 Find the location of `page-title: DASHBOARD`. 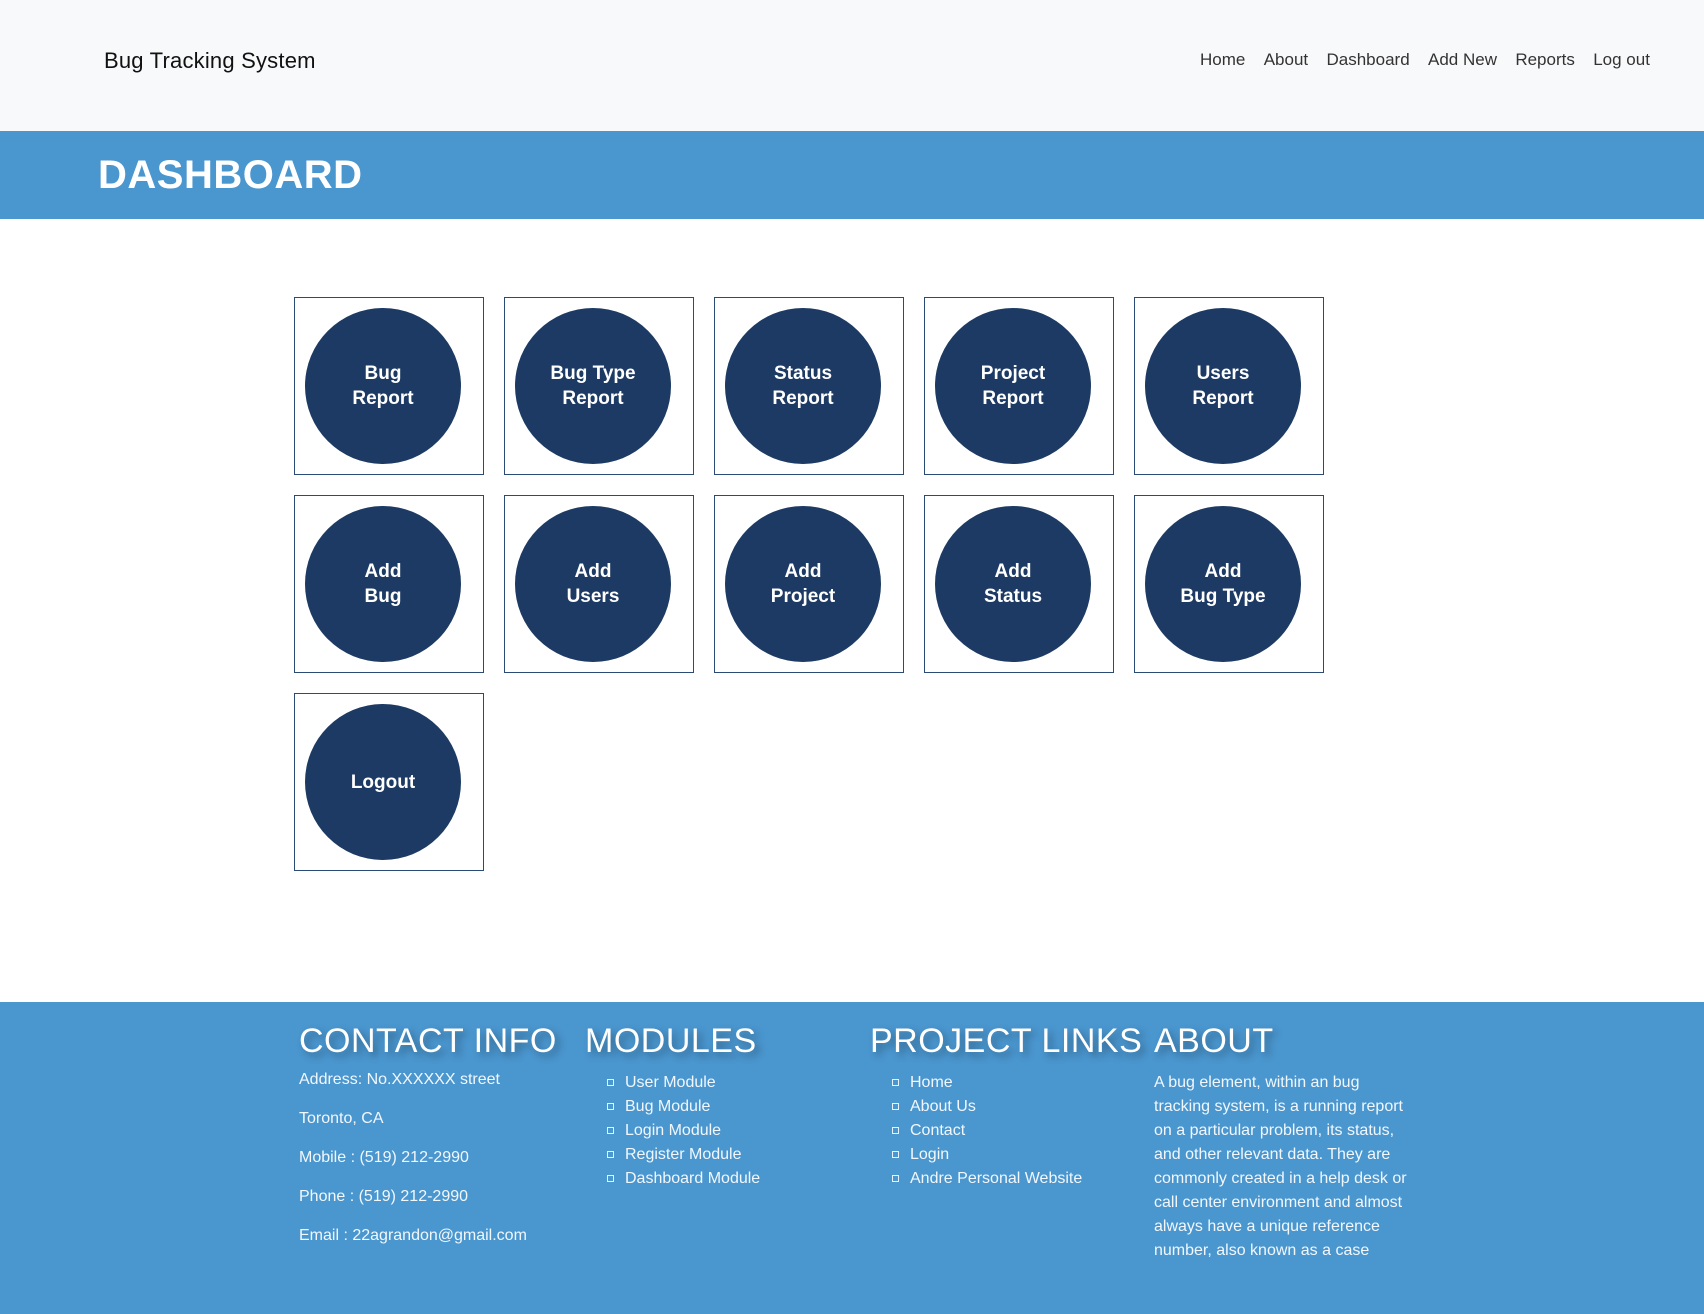

page-title: DASHBOARD is located at coordinates (230, 175).